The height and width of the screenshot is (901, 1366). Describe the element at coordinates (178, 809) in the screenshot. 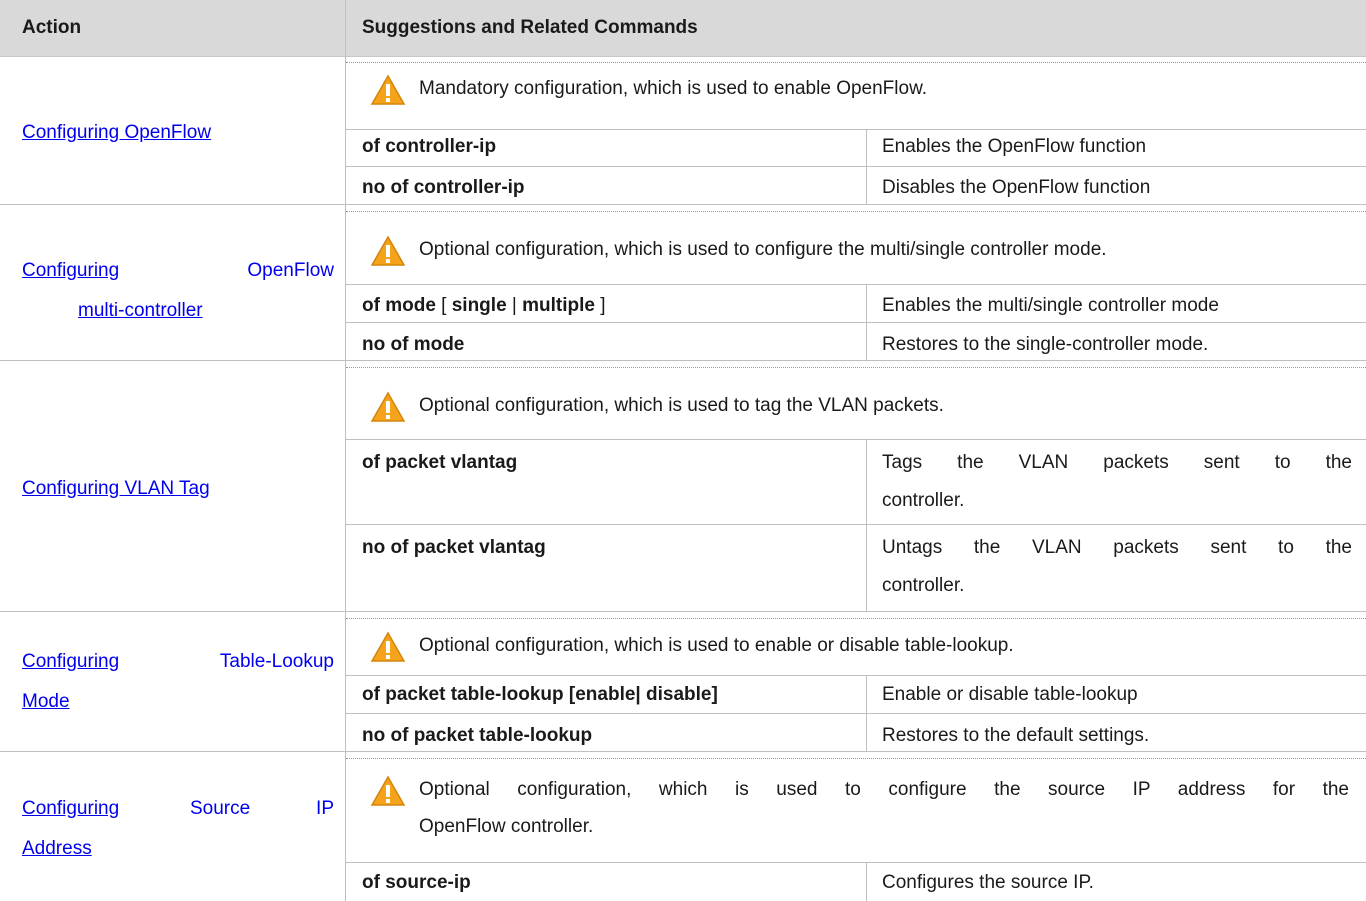

I see `action-link-configuring-source-ip: Configuring Source IP` at that location.